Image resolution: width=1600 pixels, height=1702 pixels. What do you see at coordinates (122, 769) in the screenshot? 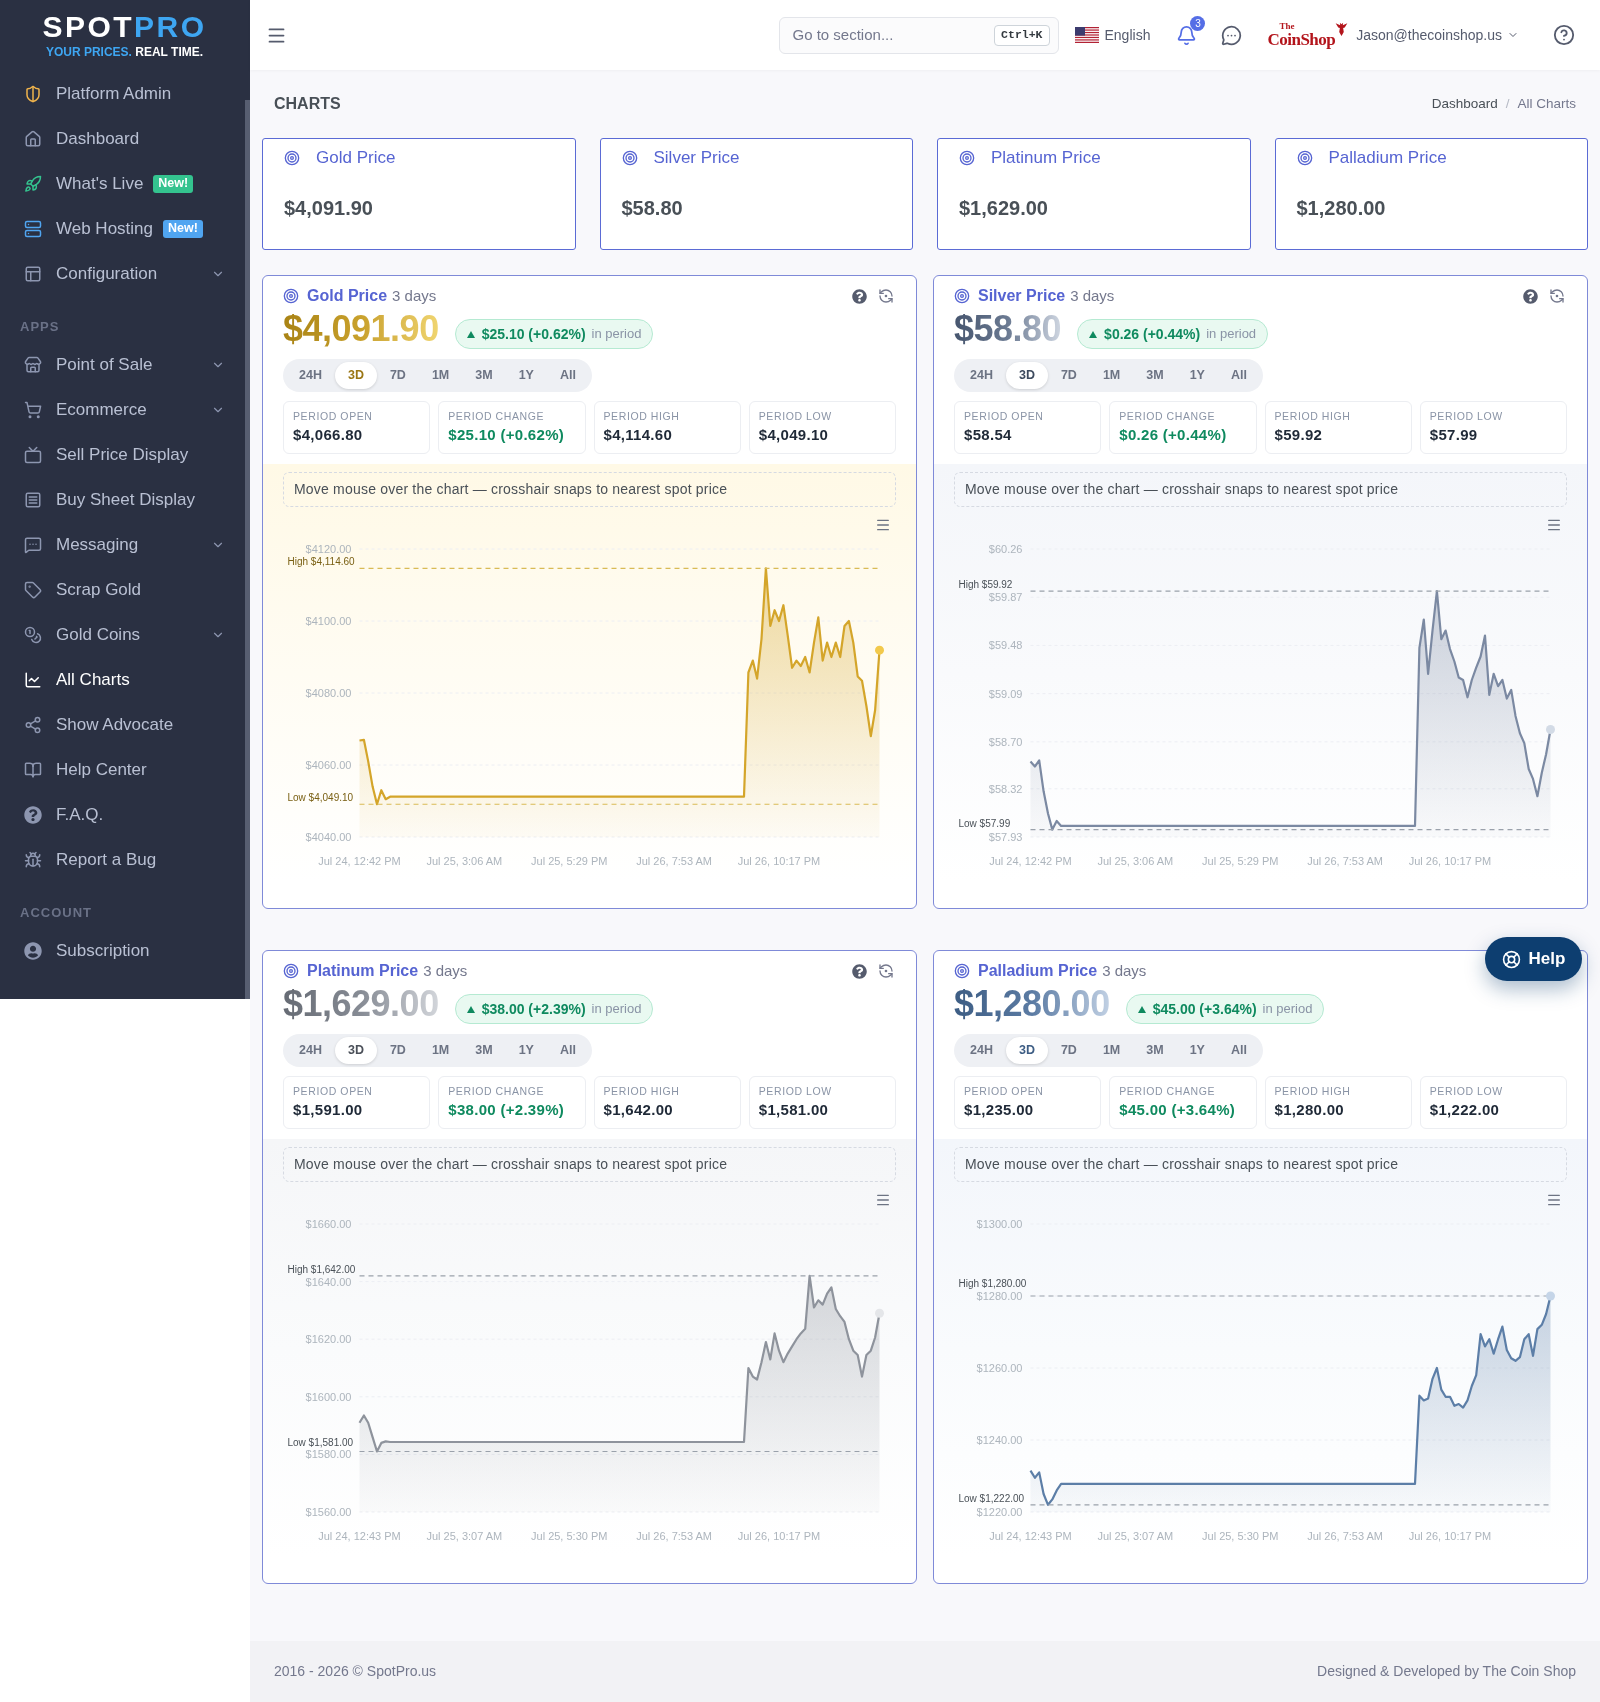
I see `sidebar-item: Help Center` at bounding box center [122, 769].